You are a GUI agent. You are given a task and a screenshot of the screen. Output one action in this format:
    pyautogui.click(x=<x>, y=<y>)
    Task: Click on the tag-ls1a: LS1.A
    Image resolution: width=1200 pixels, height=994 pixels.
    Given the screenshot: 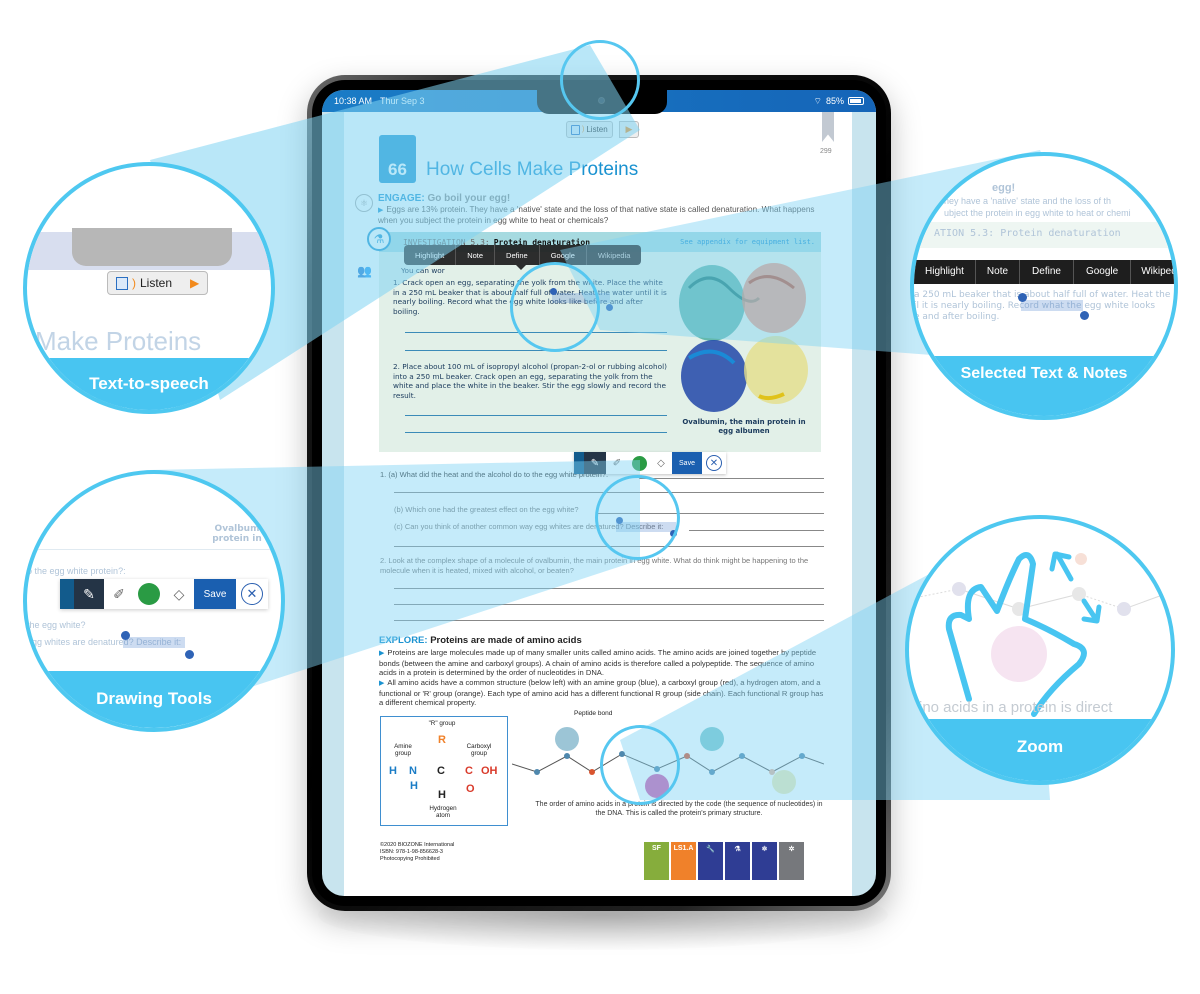 What is the action you would take?
    pyautogui.click(x=683, y=861)
    